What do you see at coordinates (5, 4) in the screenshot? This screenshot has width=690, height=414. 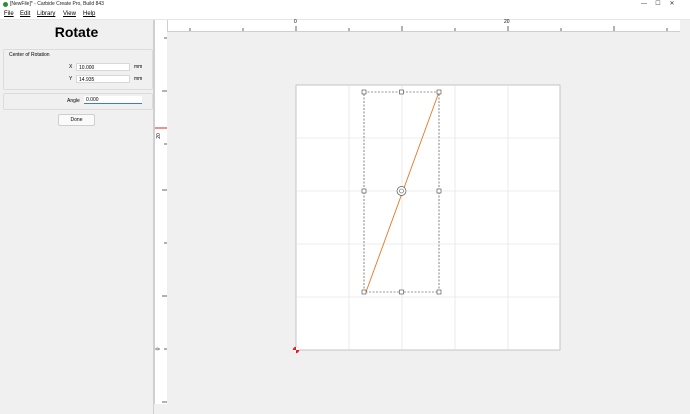 I see `carbide-logo-icon` at bounding box center [5, 4].